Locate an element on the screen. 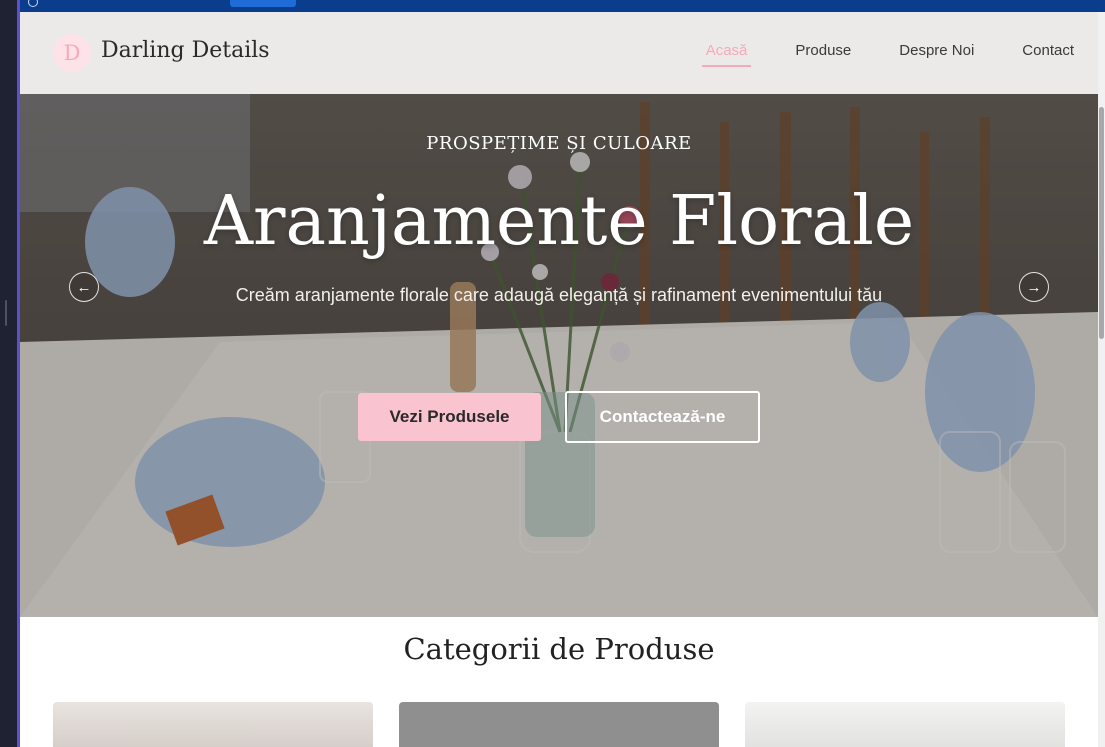  hero-title: Aranjamente Florale is located at coordinates (559, 221).